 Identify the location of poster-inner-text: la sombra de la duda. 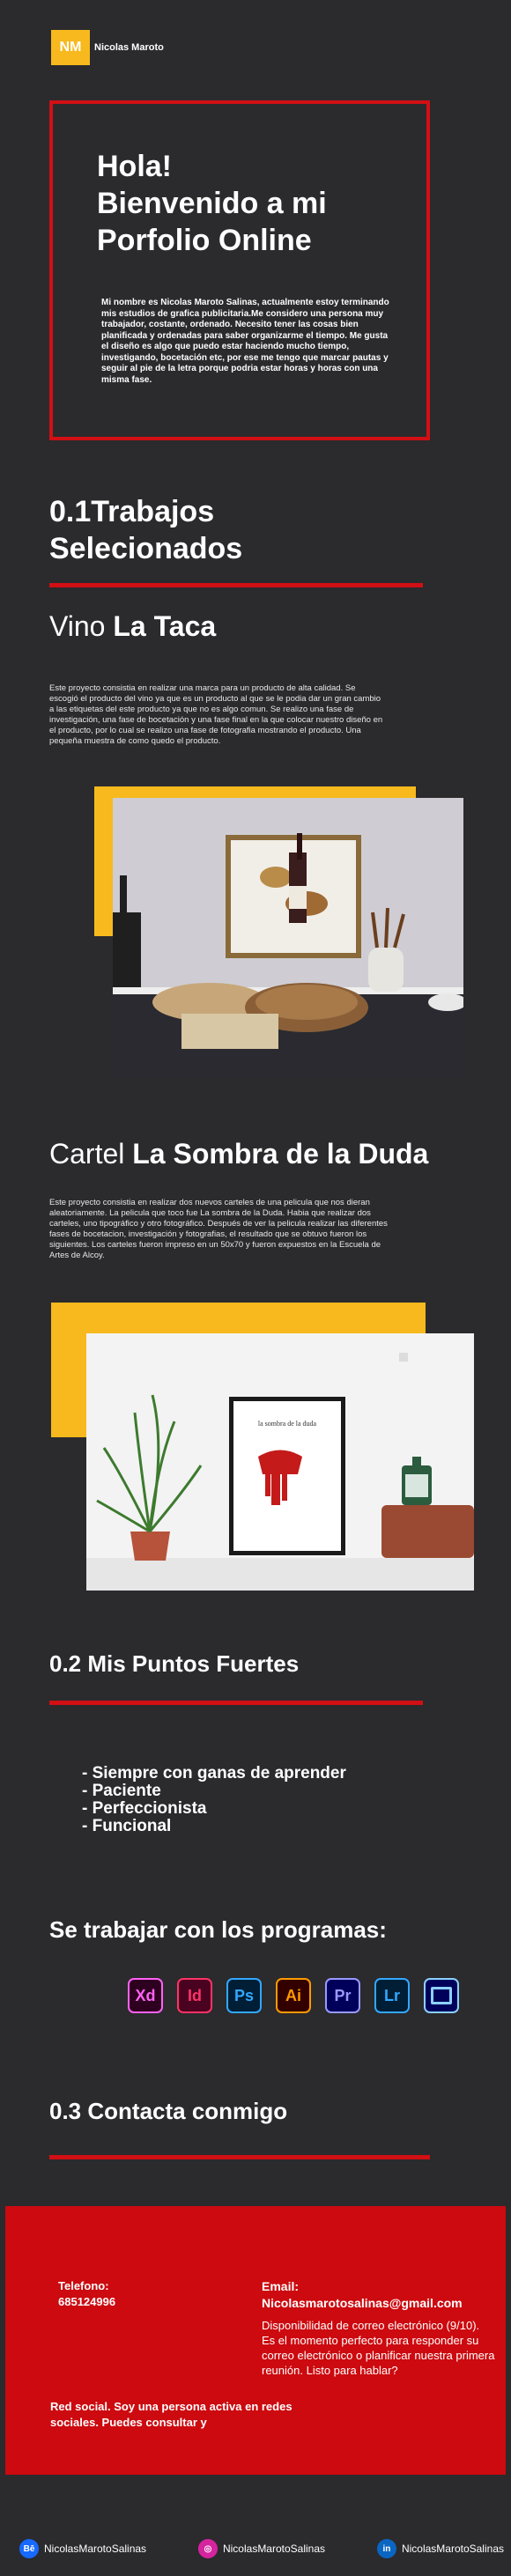
(287, 1424).